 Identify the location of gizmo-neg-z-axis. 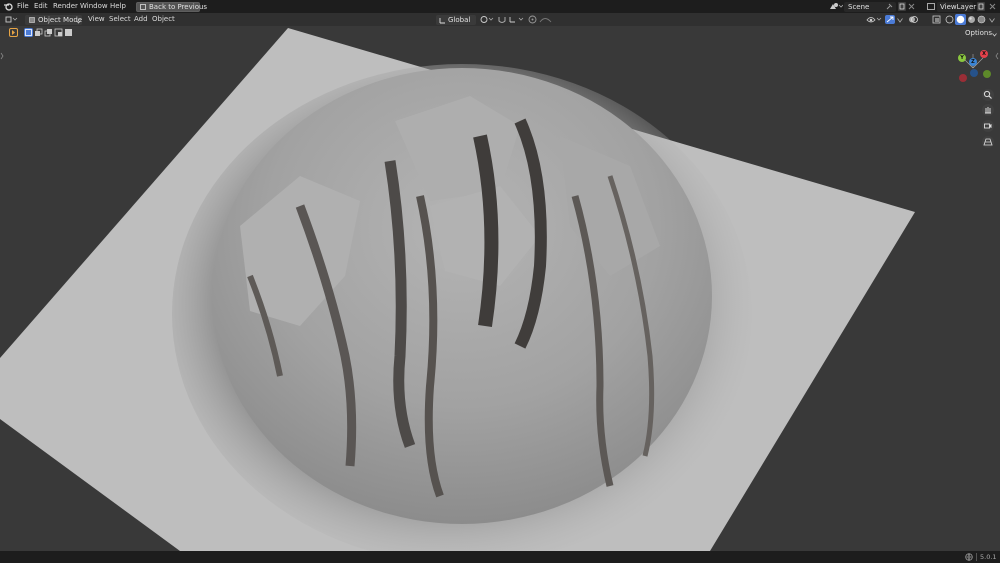
(974, 73).